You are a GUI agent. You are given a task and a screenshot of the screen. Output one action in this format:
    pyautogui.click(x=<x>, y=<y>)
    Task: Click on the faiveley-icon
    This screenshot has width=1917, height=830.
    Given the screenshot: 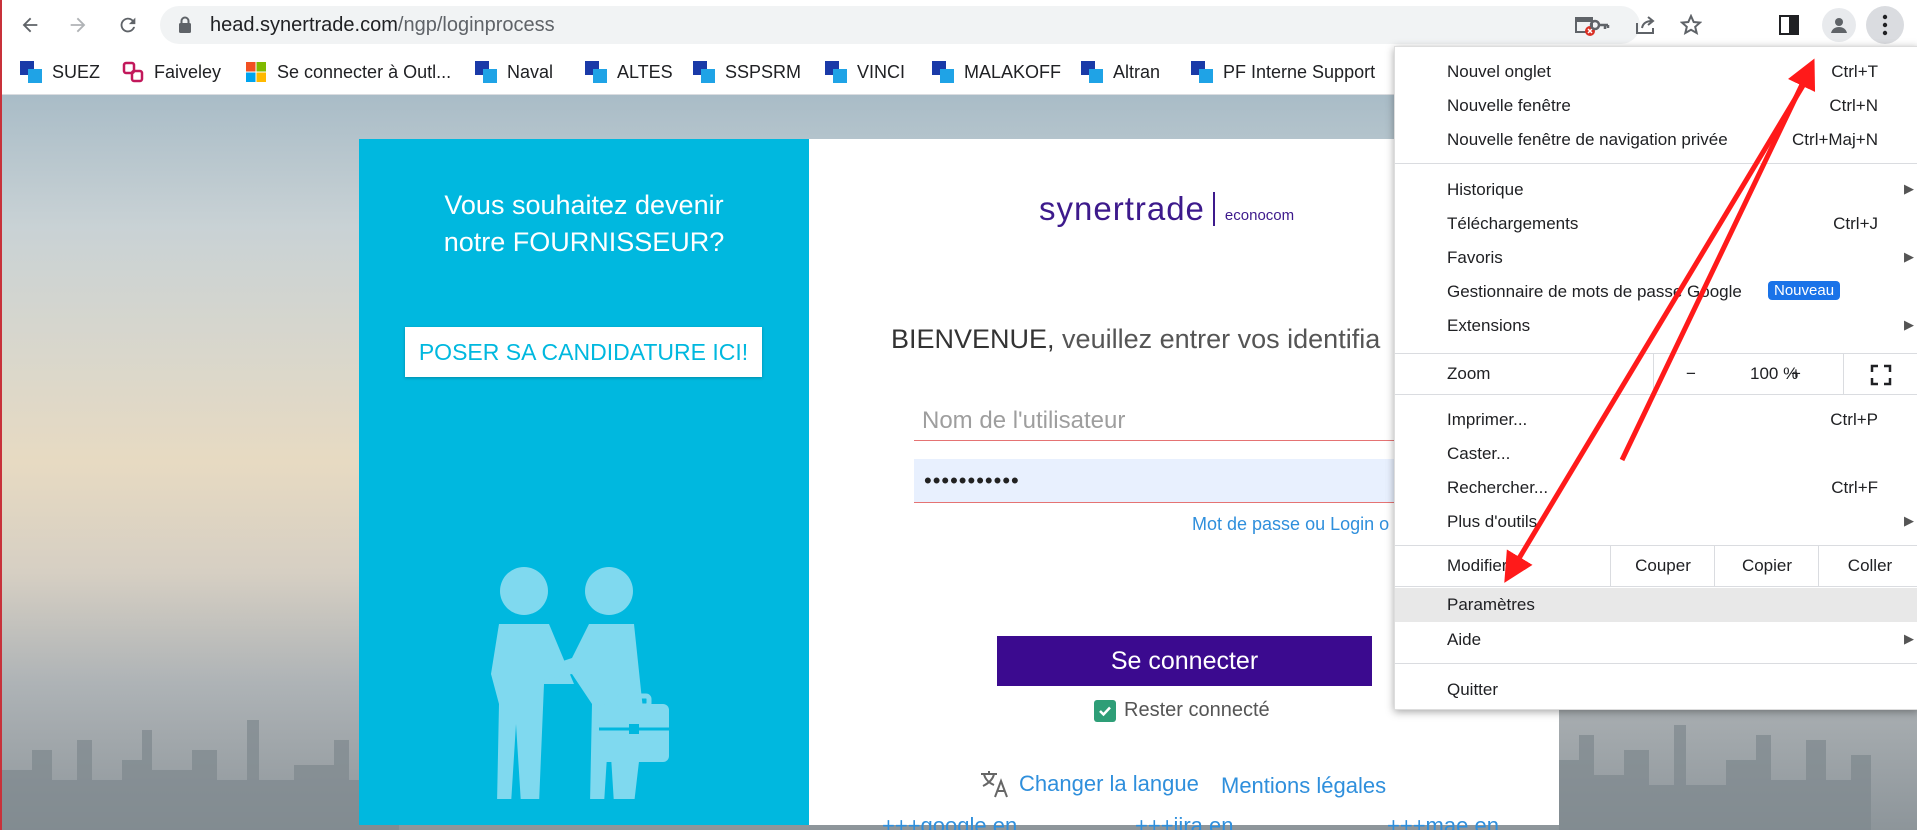 What is the action you would take?
    pyautogui.click(x=133, y=72)
    